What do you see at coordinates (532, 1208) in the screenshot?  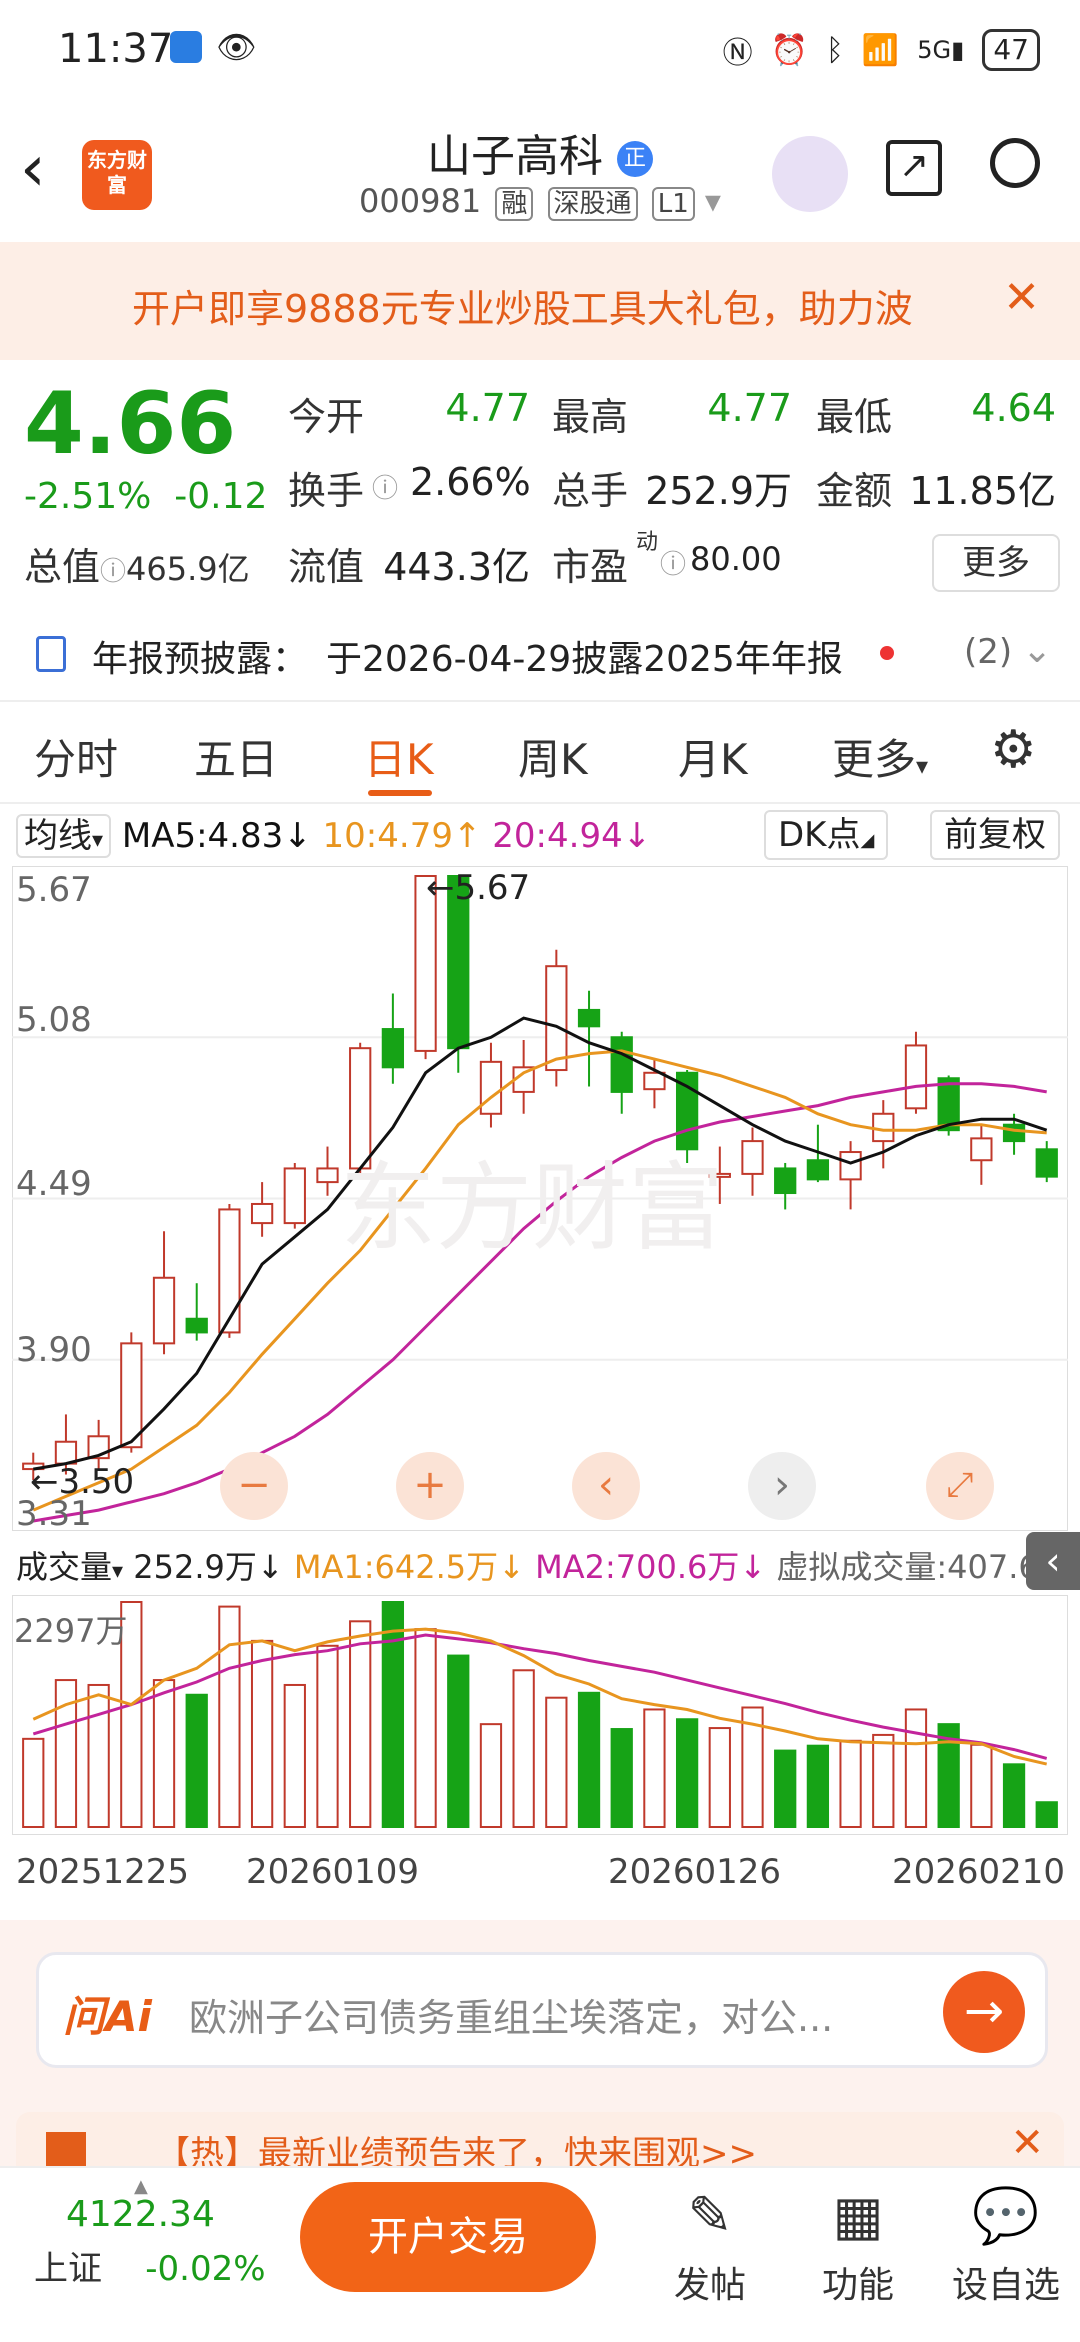 I see `watermark: 东方财富` at bounding box center [532, 1208].